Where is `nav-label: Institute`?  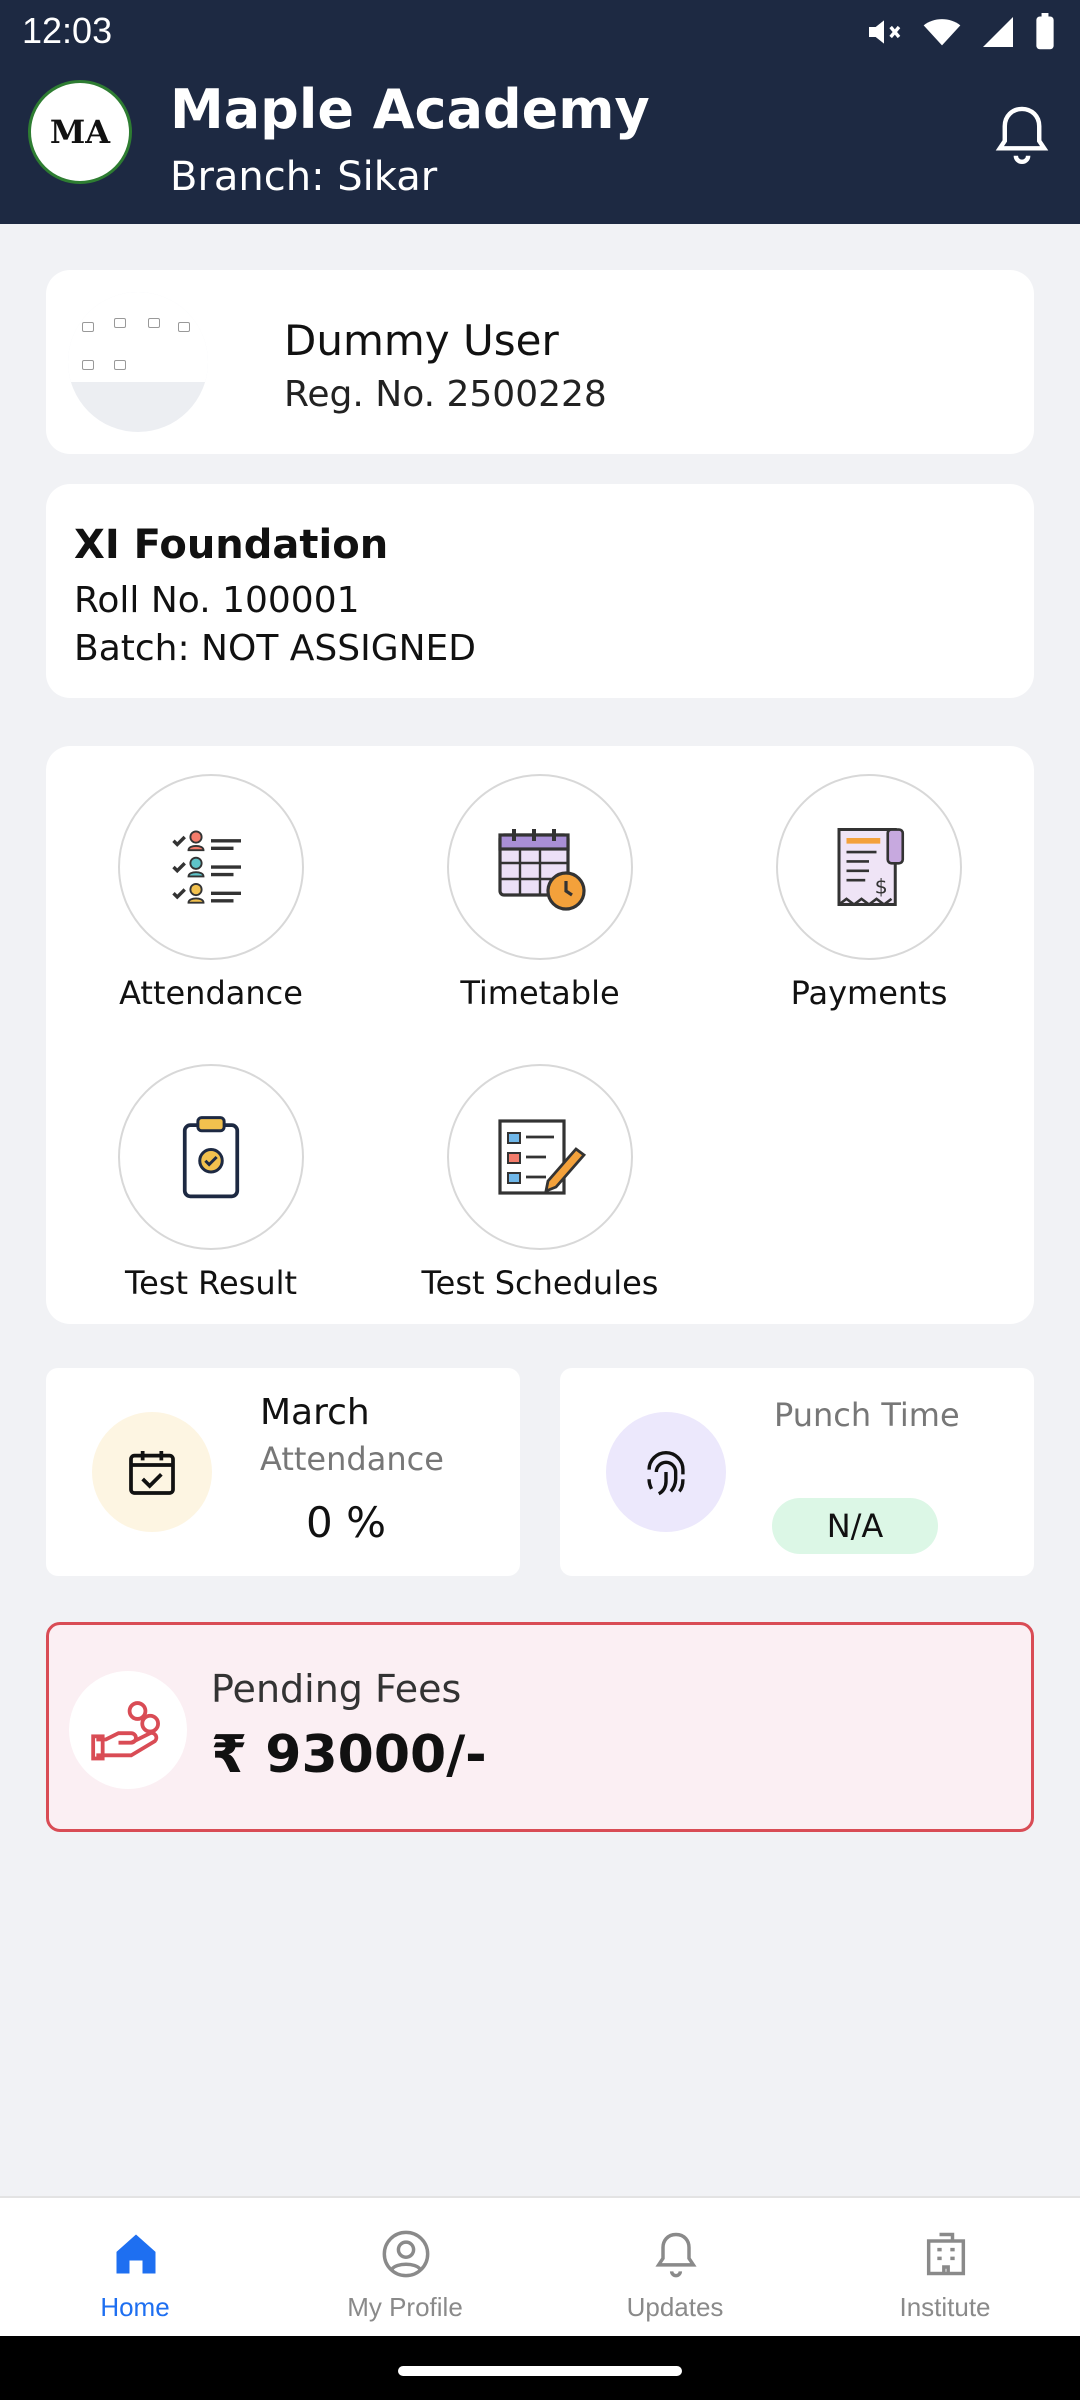 nav-label: Institute is located at coordinates (945, 2307).